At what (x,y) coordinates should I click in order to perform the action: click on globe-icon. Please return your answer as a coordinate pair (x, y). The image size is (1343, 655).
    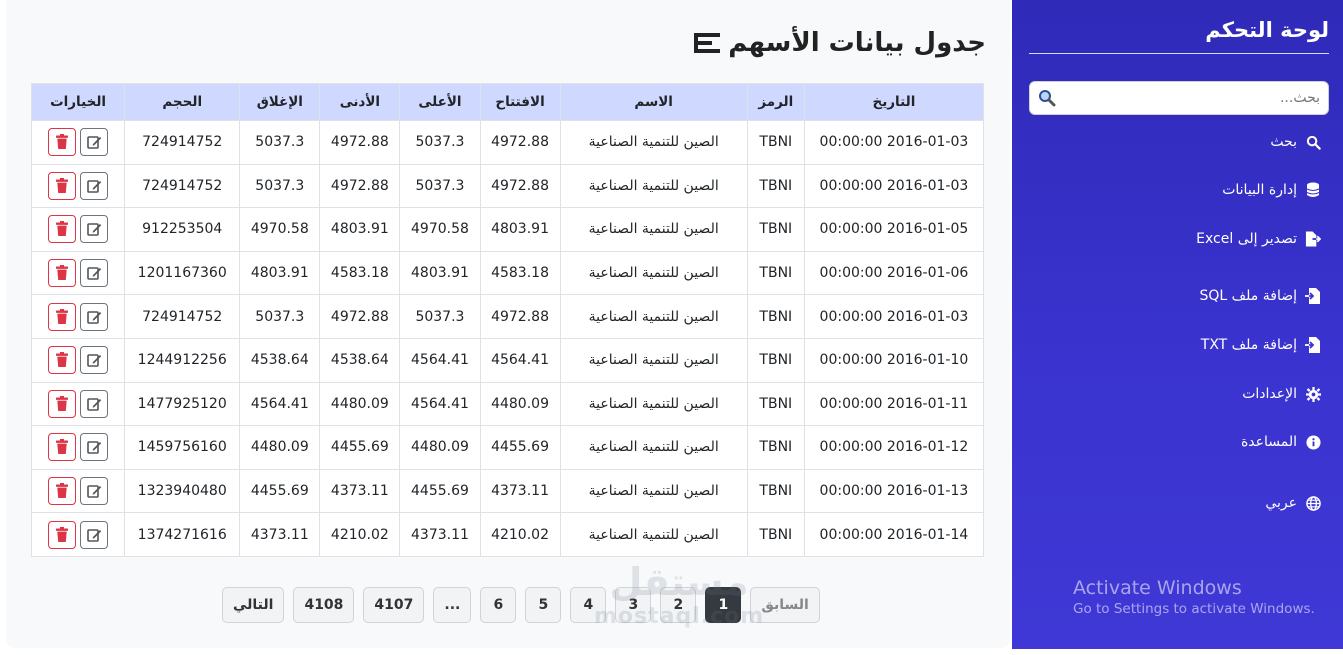
    Looking at the image, I should click on (1313, 503).